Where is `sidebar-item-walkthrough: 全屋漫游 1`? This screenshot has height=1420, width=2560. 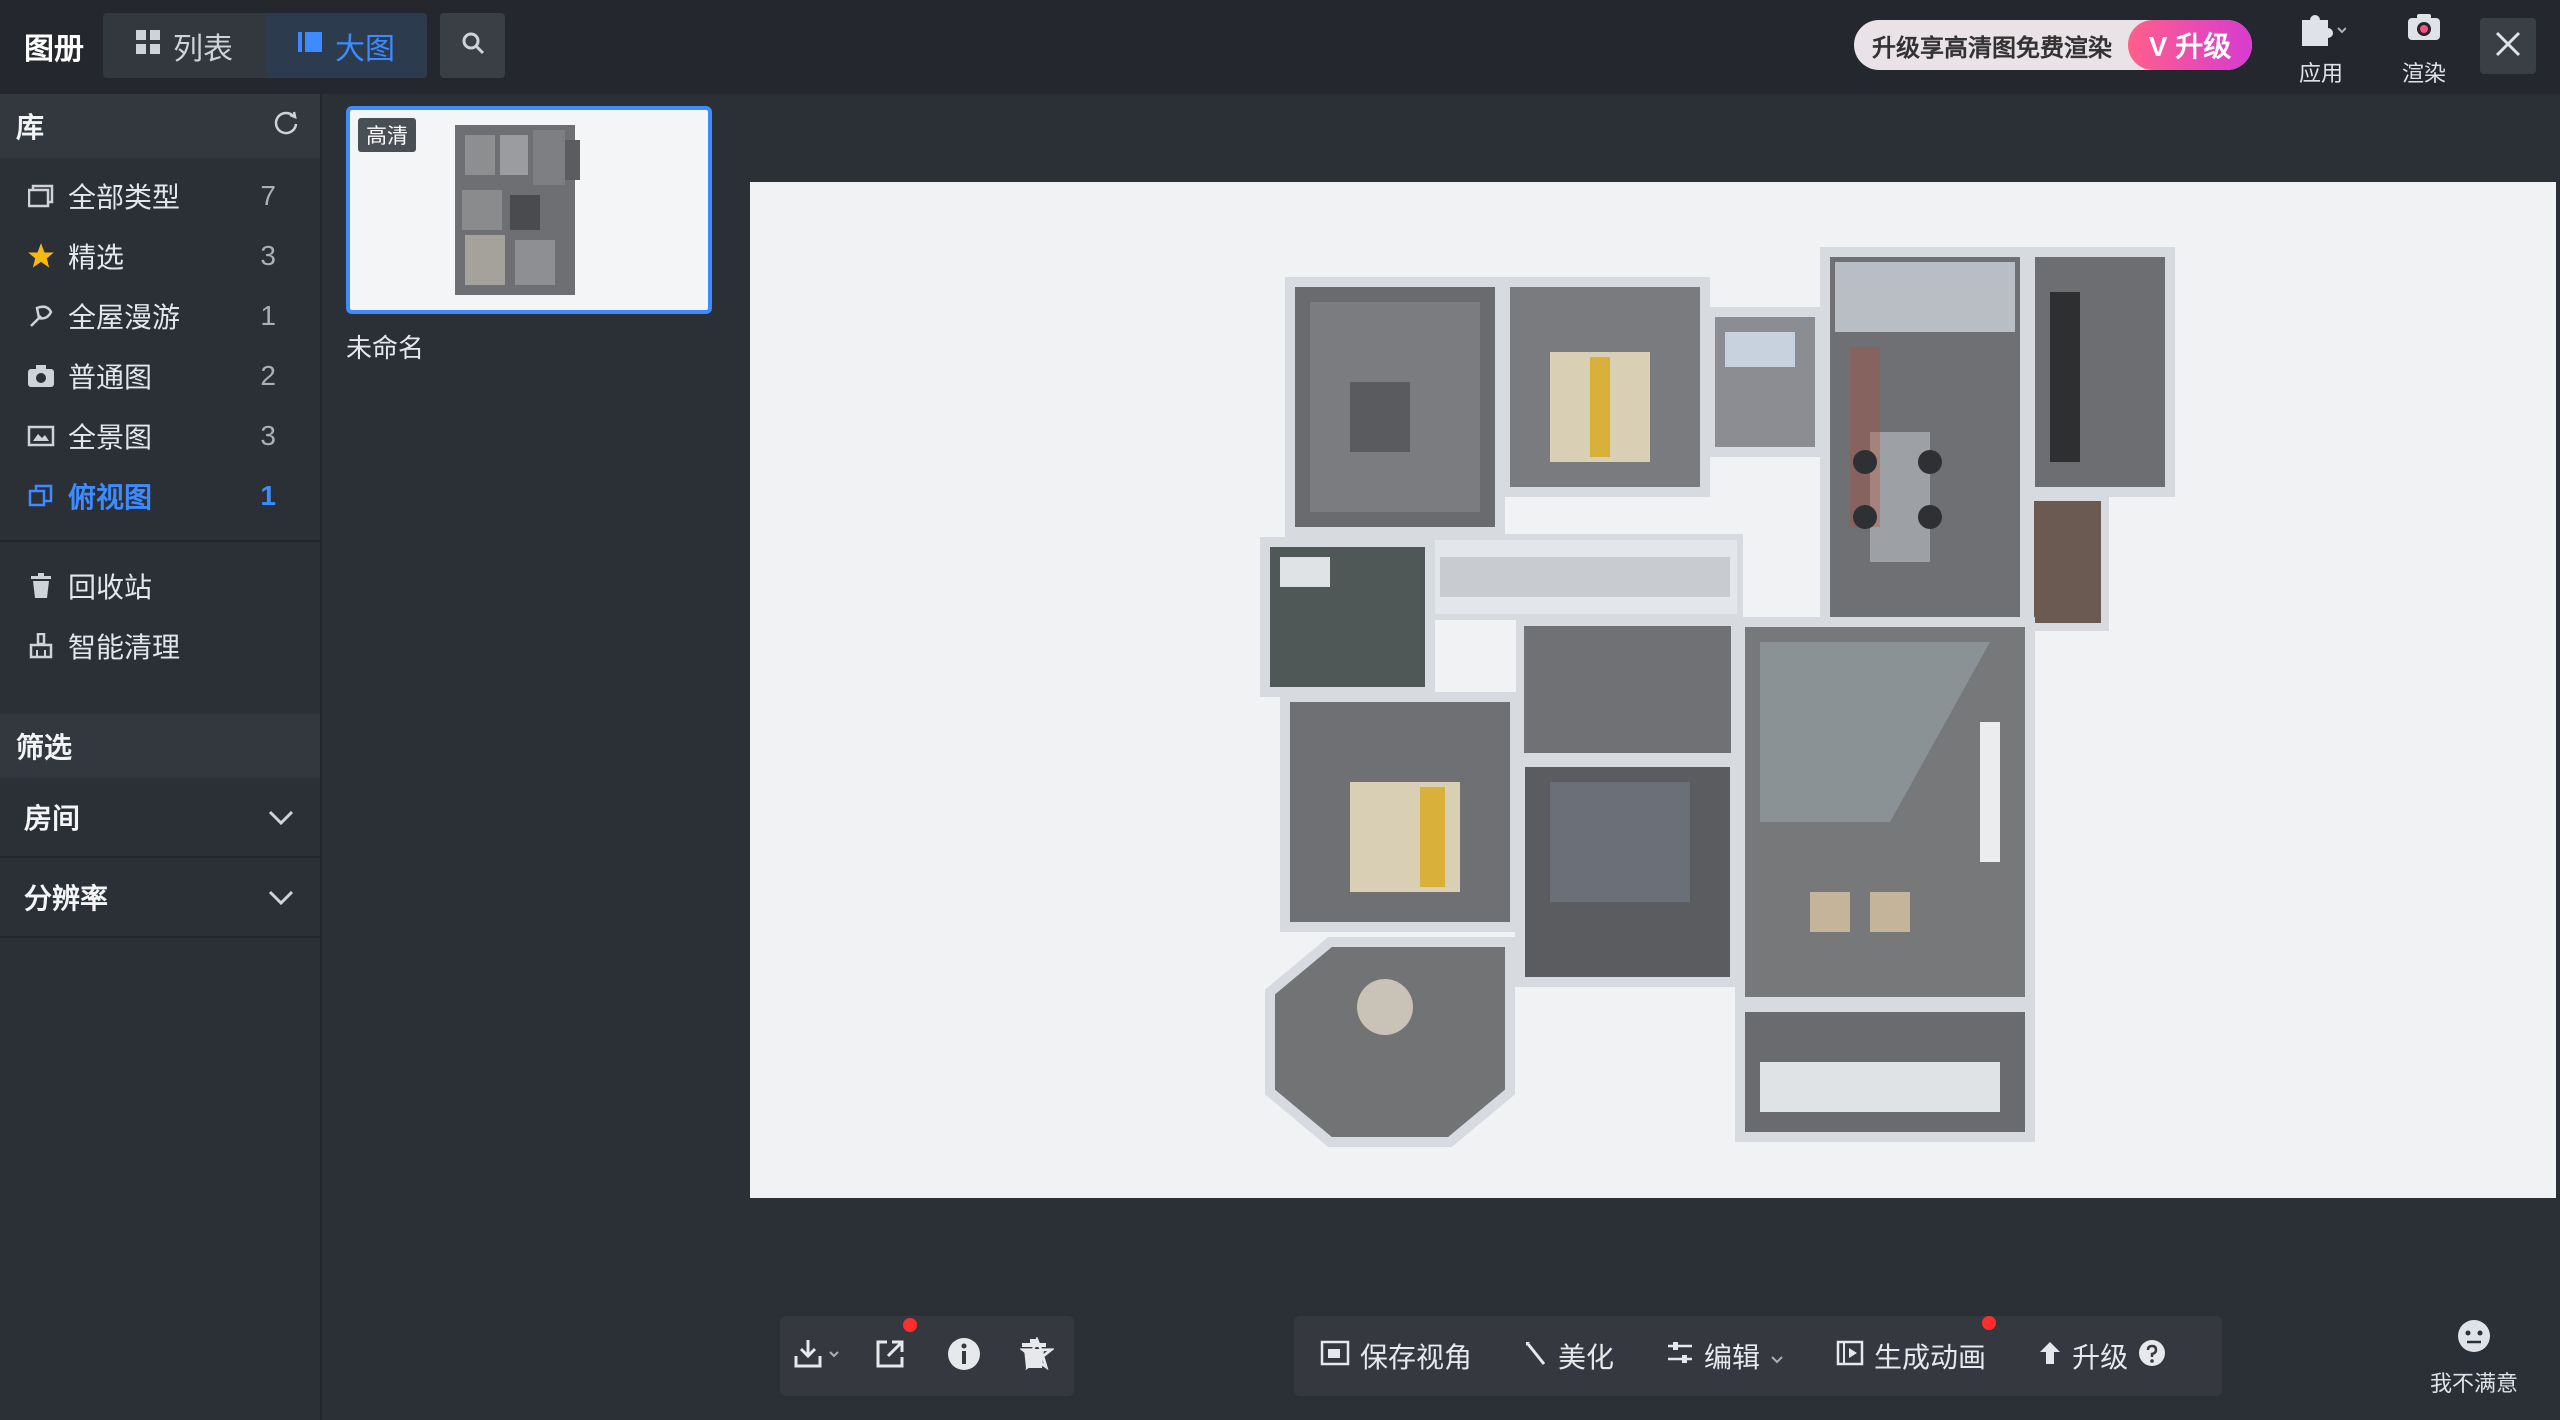
sidebar-item-walkthrough: 全屋漫游 1 is located at coordinates (160, 316).